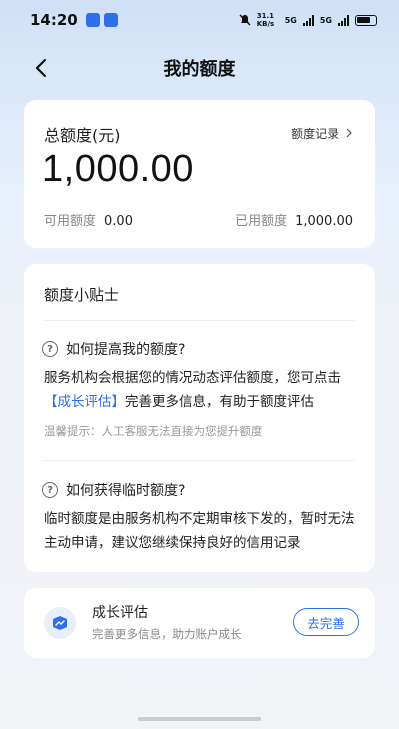 The image size is (399, 729). I want to click on signal-label-1: 5G, so click(290, 20).